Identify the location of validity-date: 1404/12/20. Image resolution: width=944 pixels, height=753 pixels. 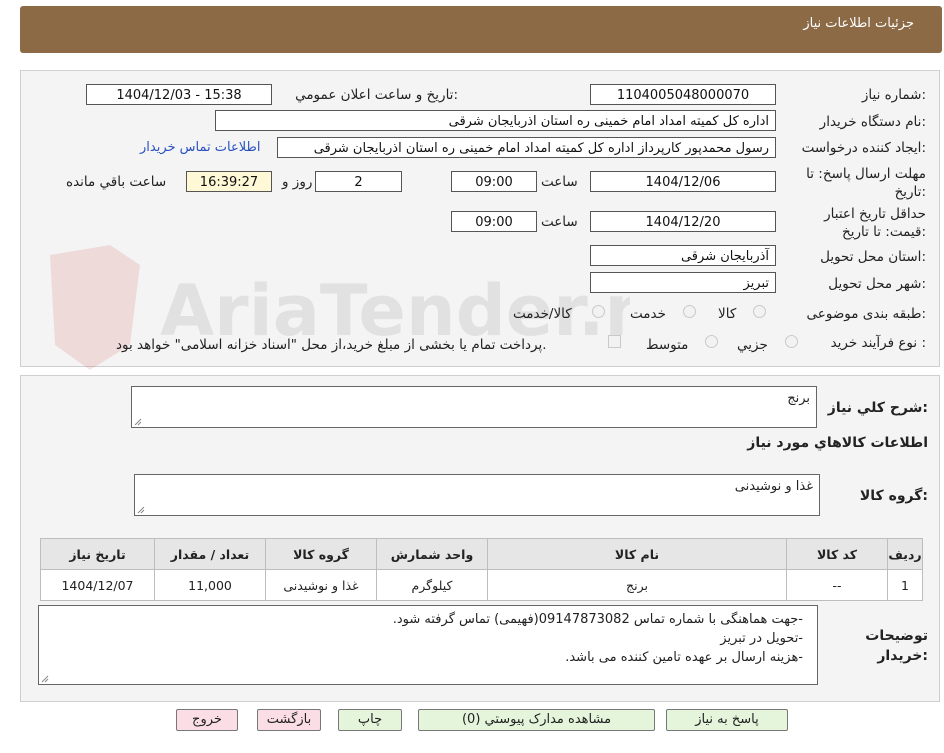
(683, 221).